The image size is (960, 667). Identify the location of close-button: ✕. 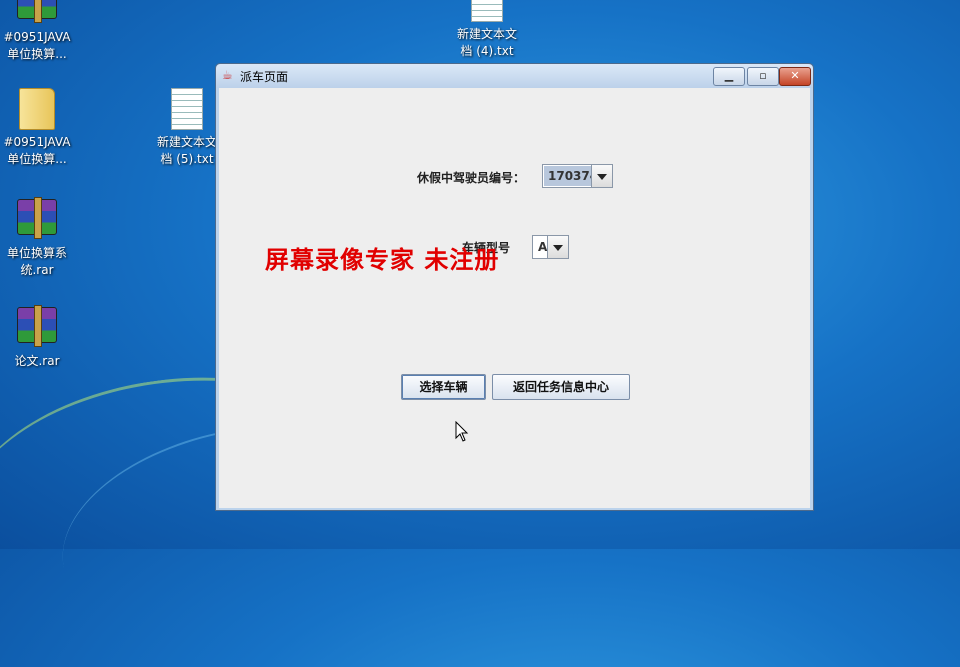
(795, 76).